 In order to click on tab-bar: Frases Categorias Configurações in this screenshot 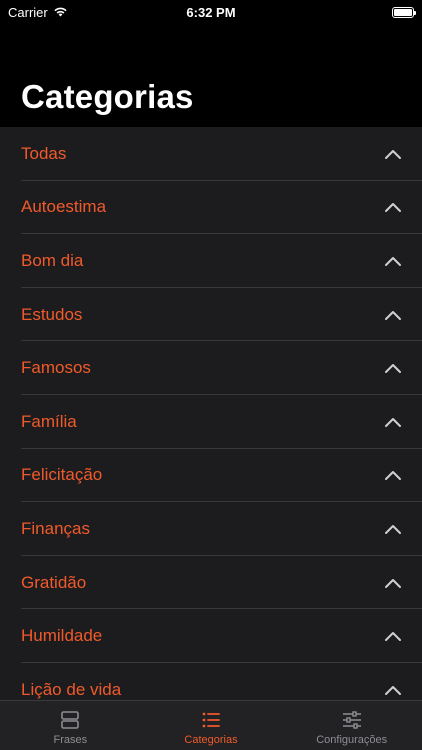, I will do `click(211, 725)`.